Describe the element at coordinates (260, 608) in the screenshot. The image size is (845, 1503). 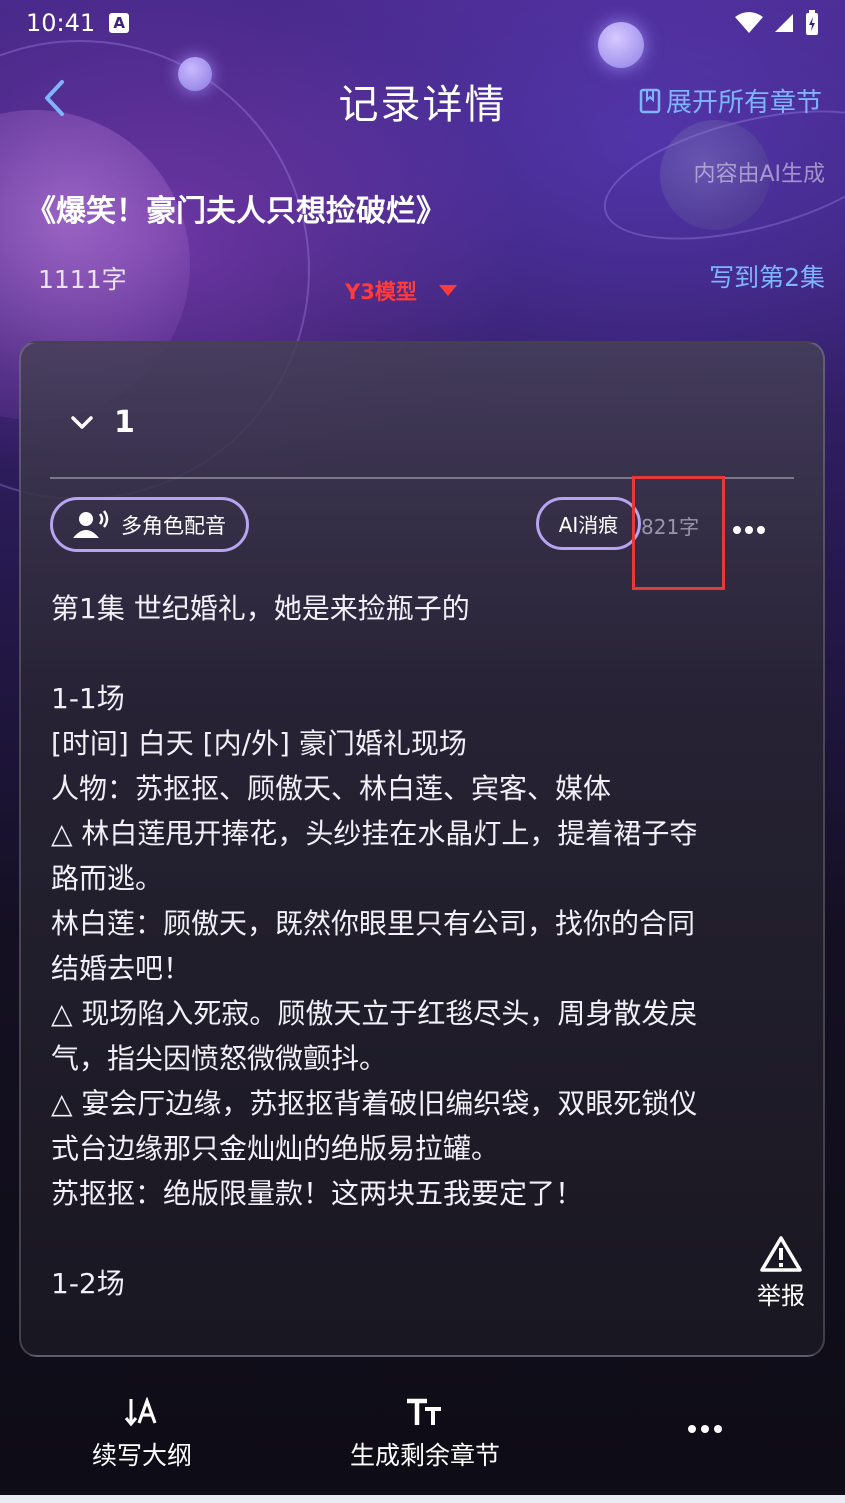
I see `content-line: 第1集 世纪婚礼，她是来捡瓶子的` at that location.